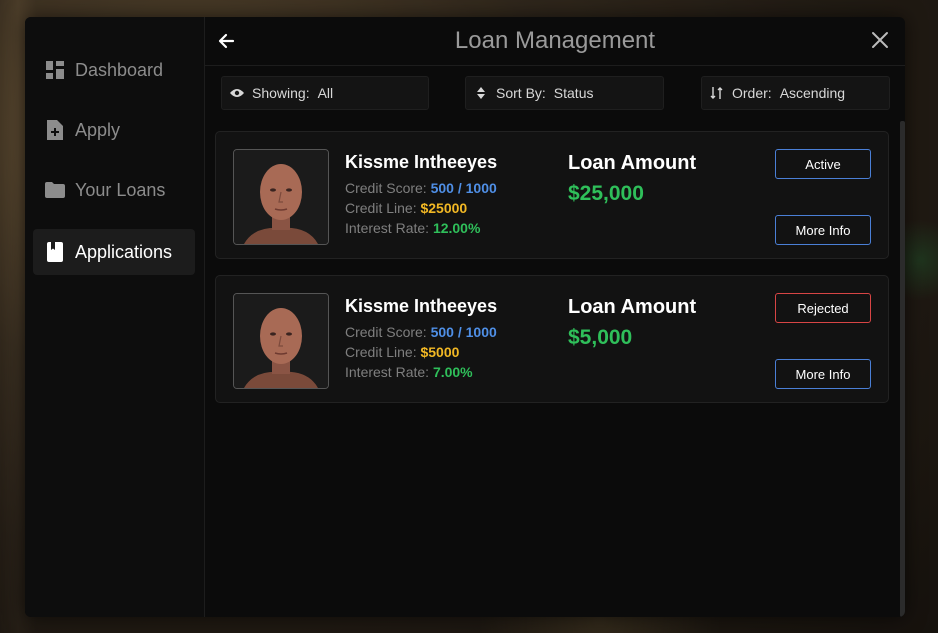 This screenshot has width=938, height=633. What do you see at coordinates (456, 228) in the screenshot?
I see `interest-rate-value: 12.00%` at bounding box center [456, 228].